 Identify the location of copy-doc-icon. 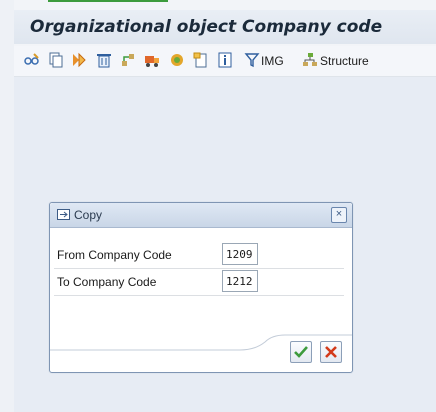
(201, 60).